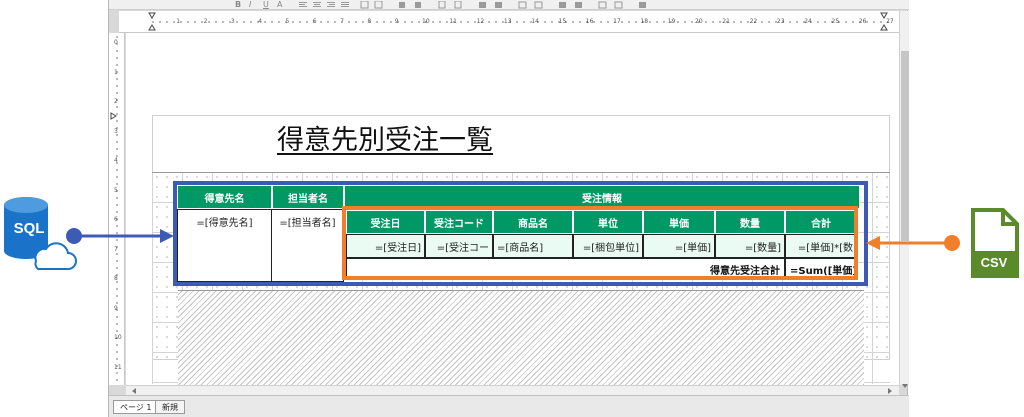  What do you see at coordinates (136, 407) in the screenshot?
I see `tab-page-1: ページ 1` at bounding box center [136, 407].